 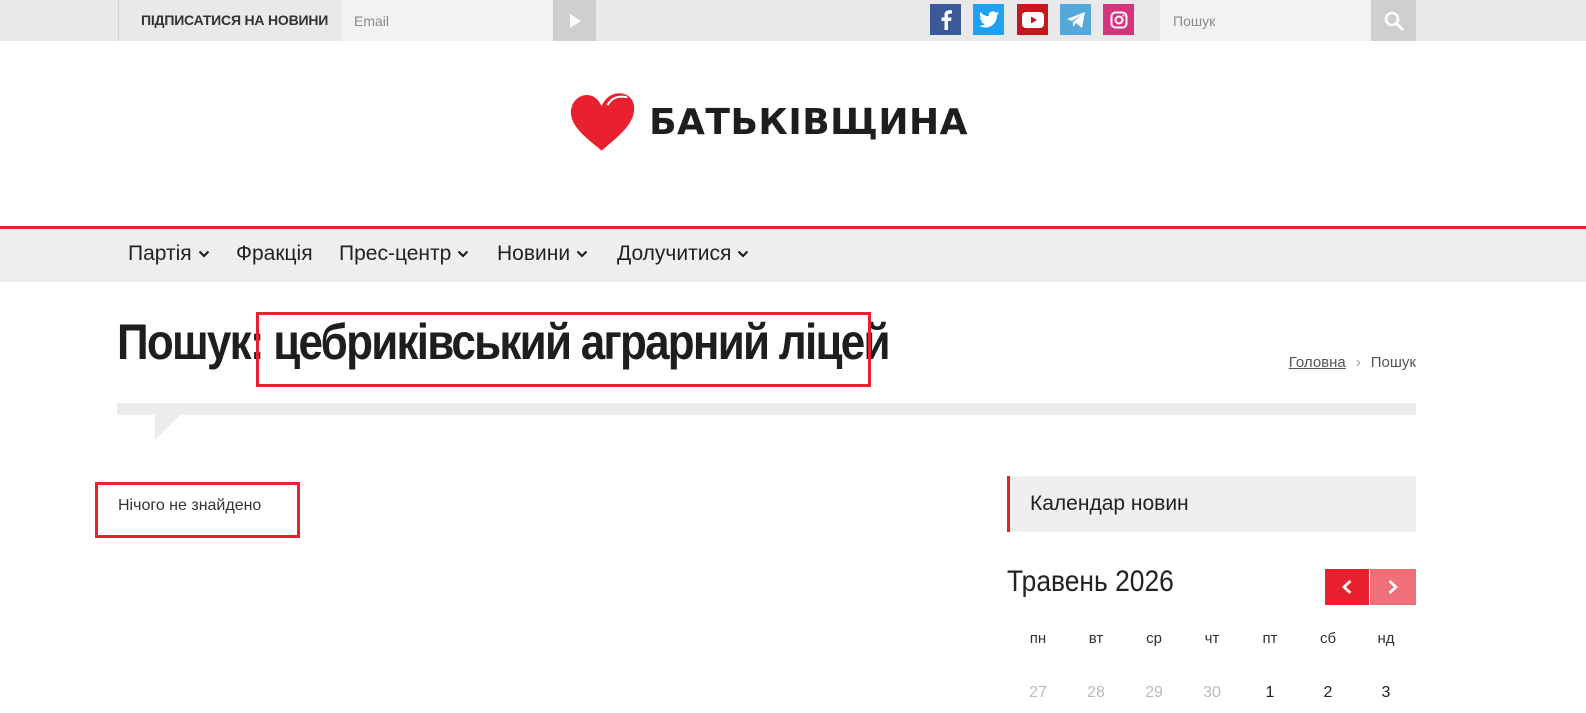 I want to click on nav-item-press-center: Прес-центр, so click(x=404, y=255).